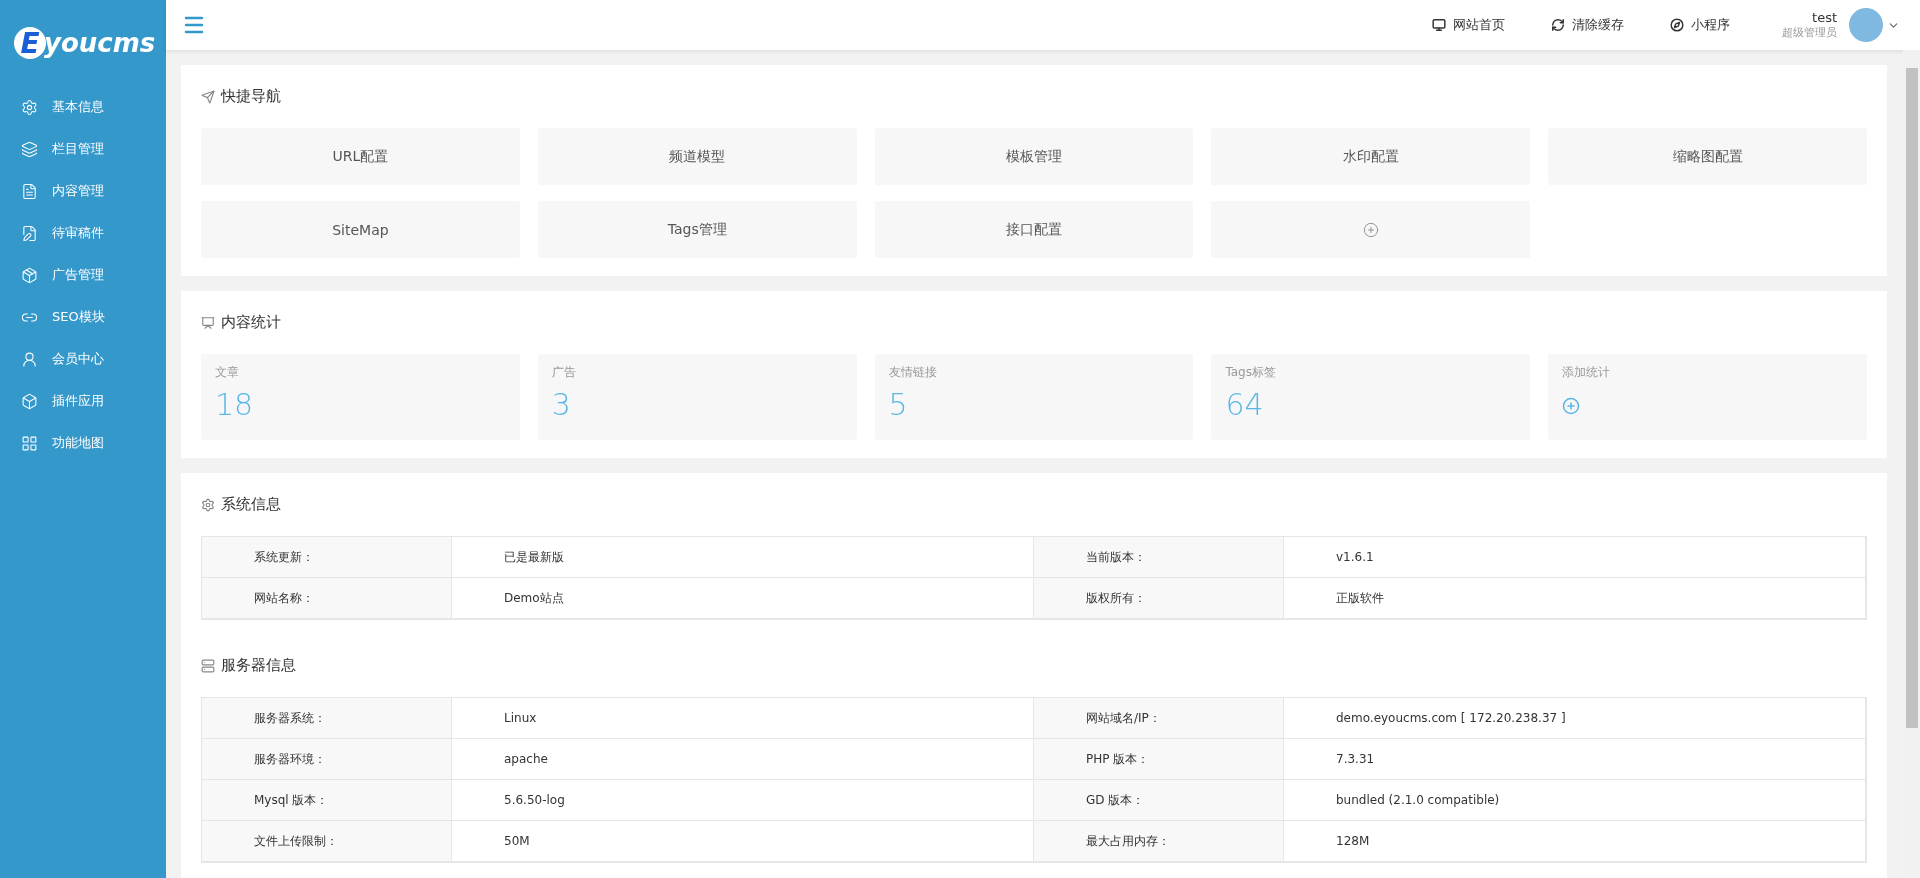 This screenshot has height=878, width=1920. What do you see at coordinates (743, 759) in the screenshot?
I see `value-cell: apache` at bounding box center [743, 759].